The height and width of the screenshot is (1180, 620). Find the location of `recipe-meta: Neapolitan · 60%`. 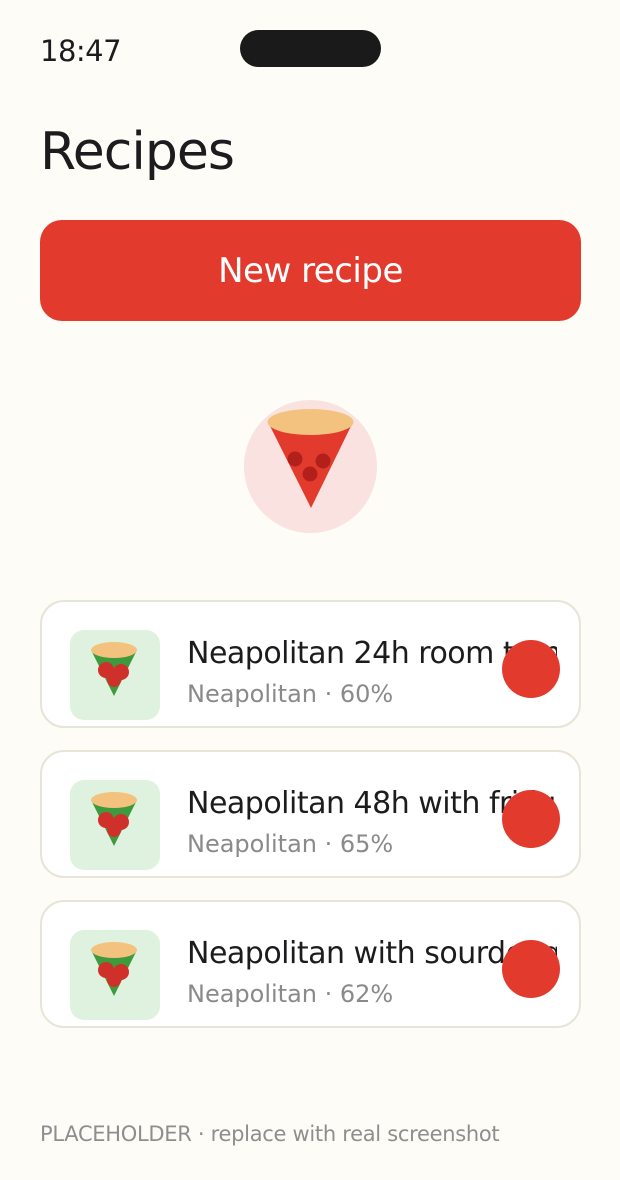

recipe-meta: Neapolitan · 60% is located at coordinates (290, 694).